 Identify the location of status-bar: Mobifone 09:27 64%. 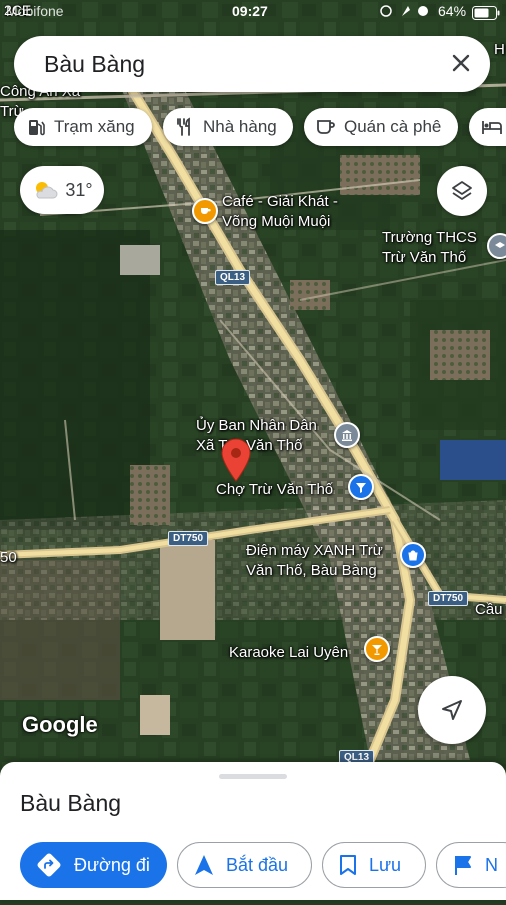
(253, 13).